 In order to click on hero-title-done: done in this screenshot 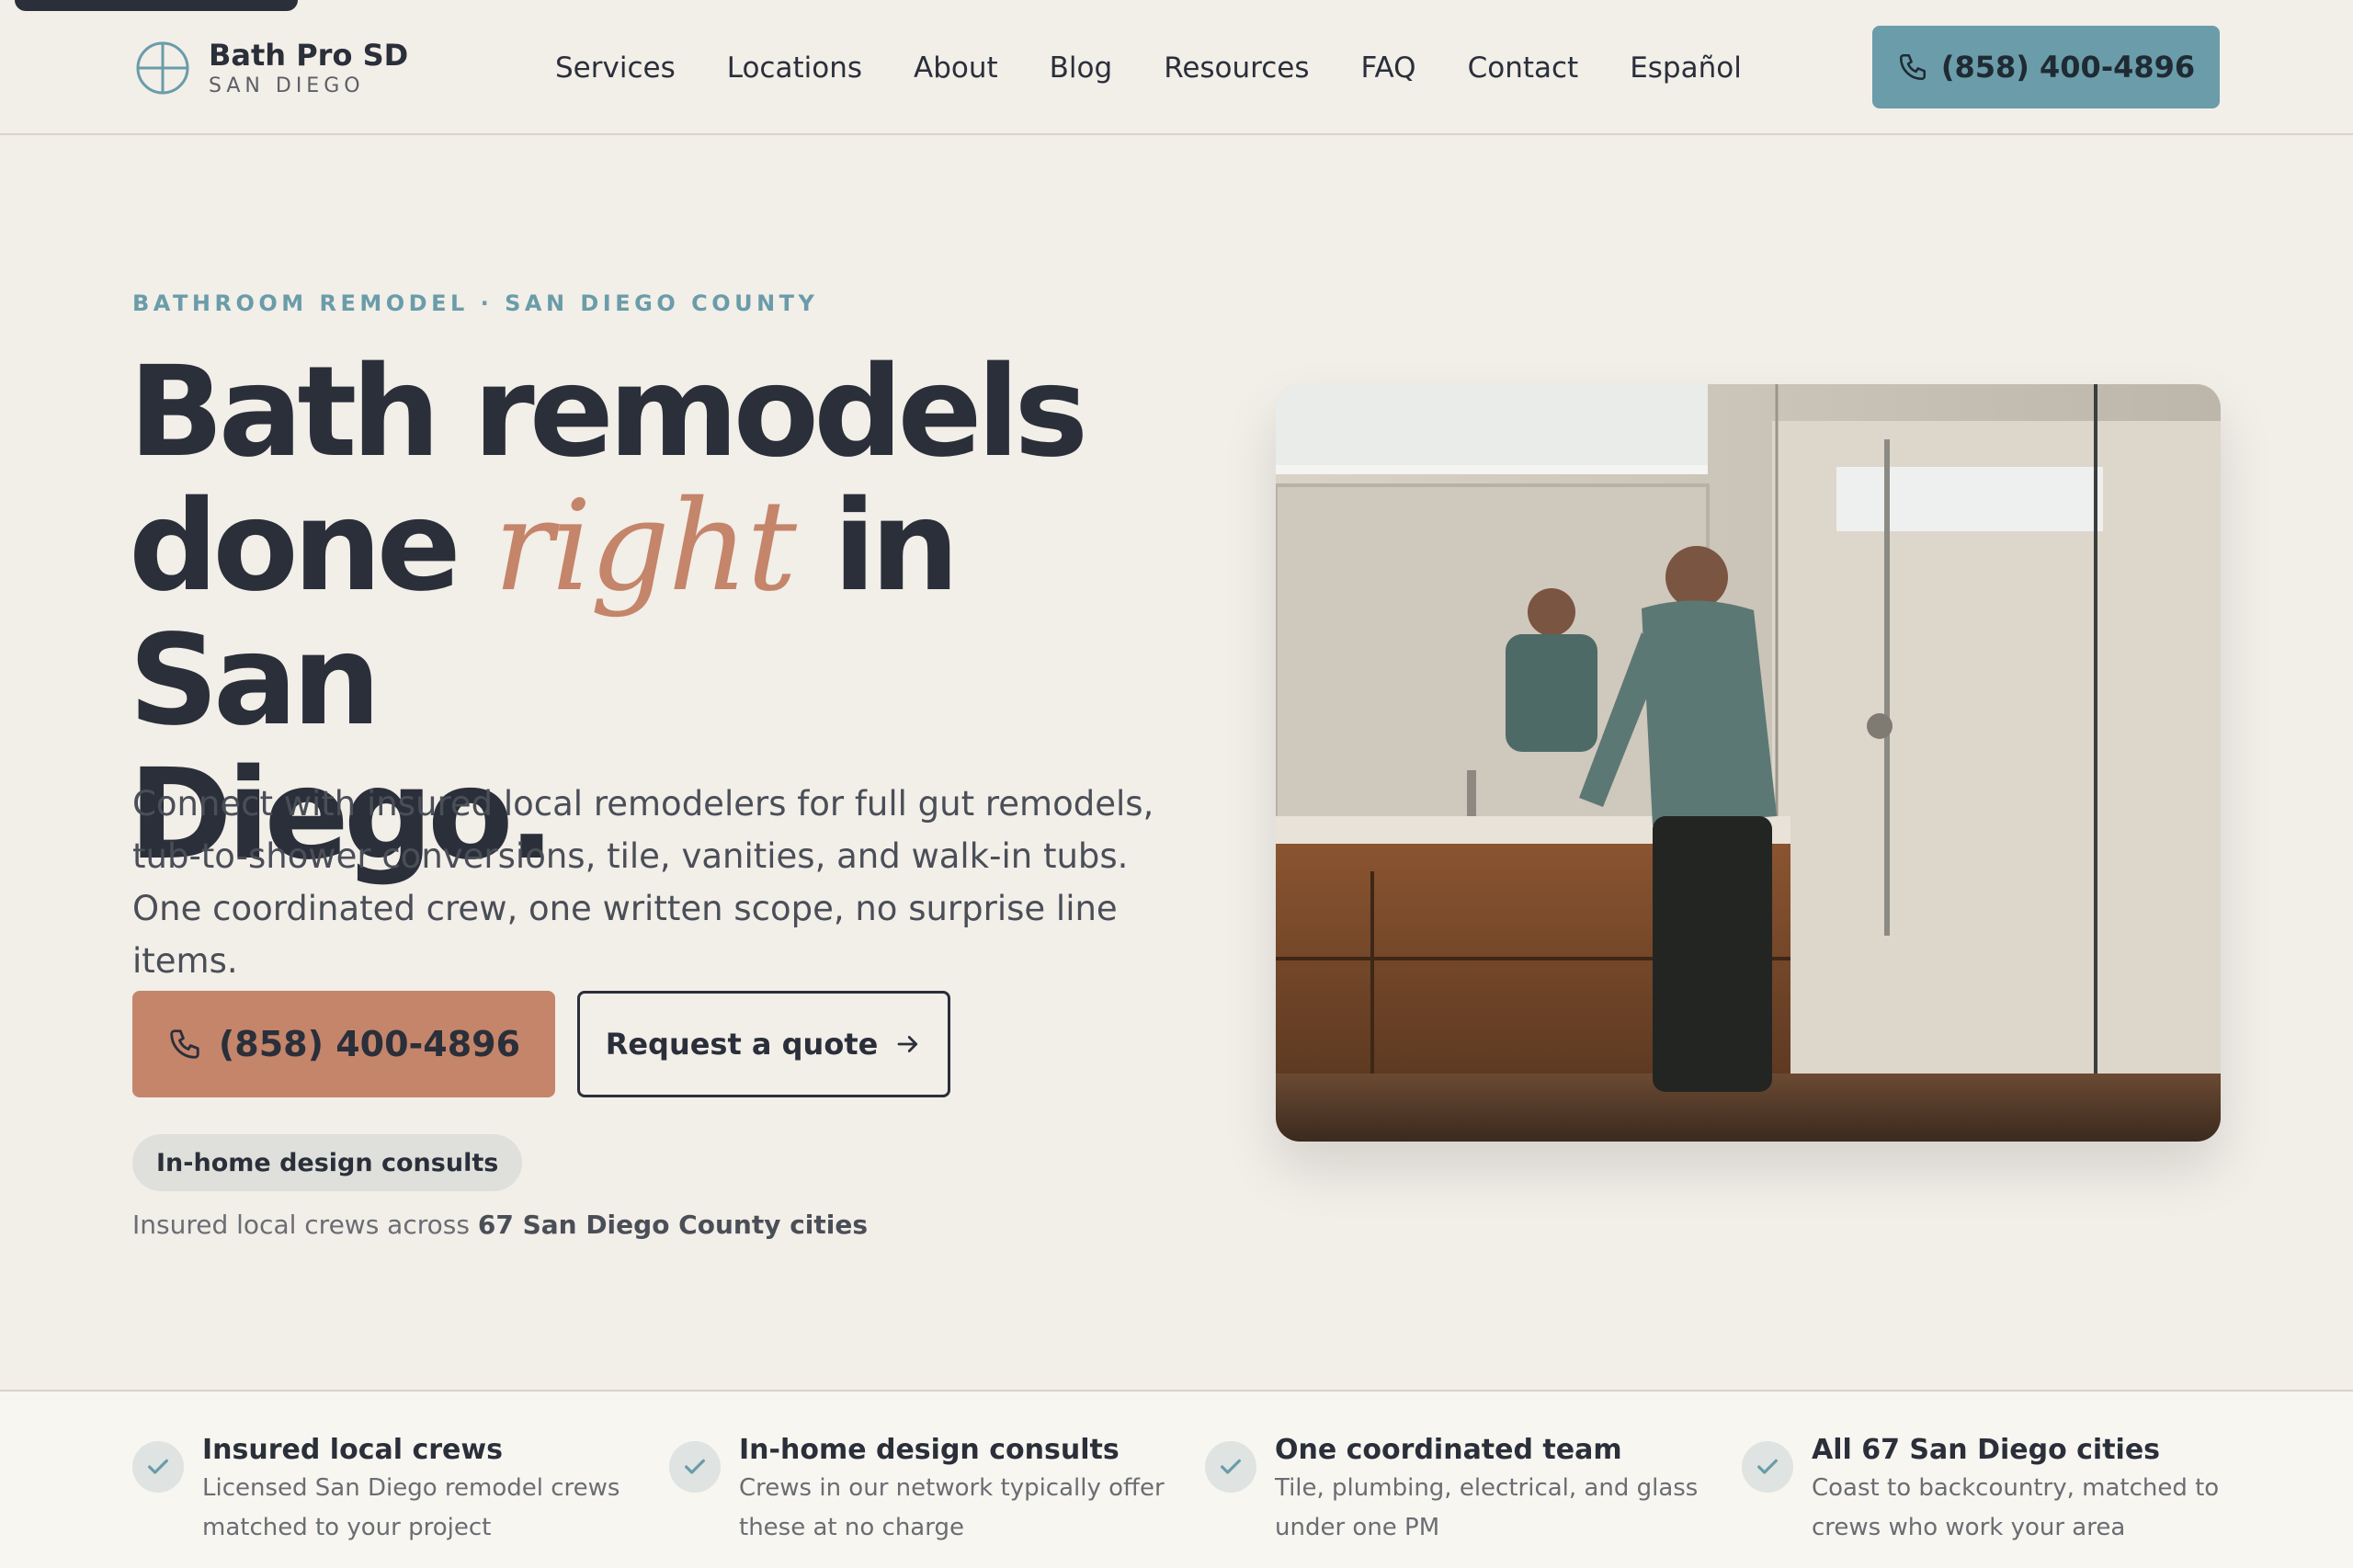, I will do `click(295, 546)`.